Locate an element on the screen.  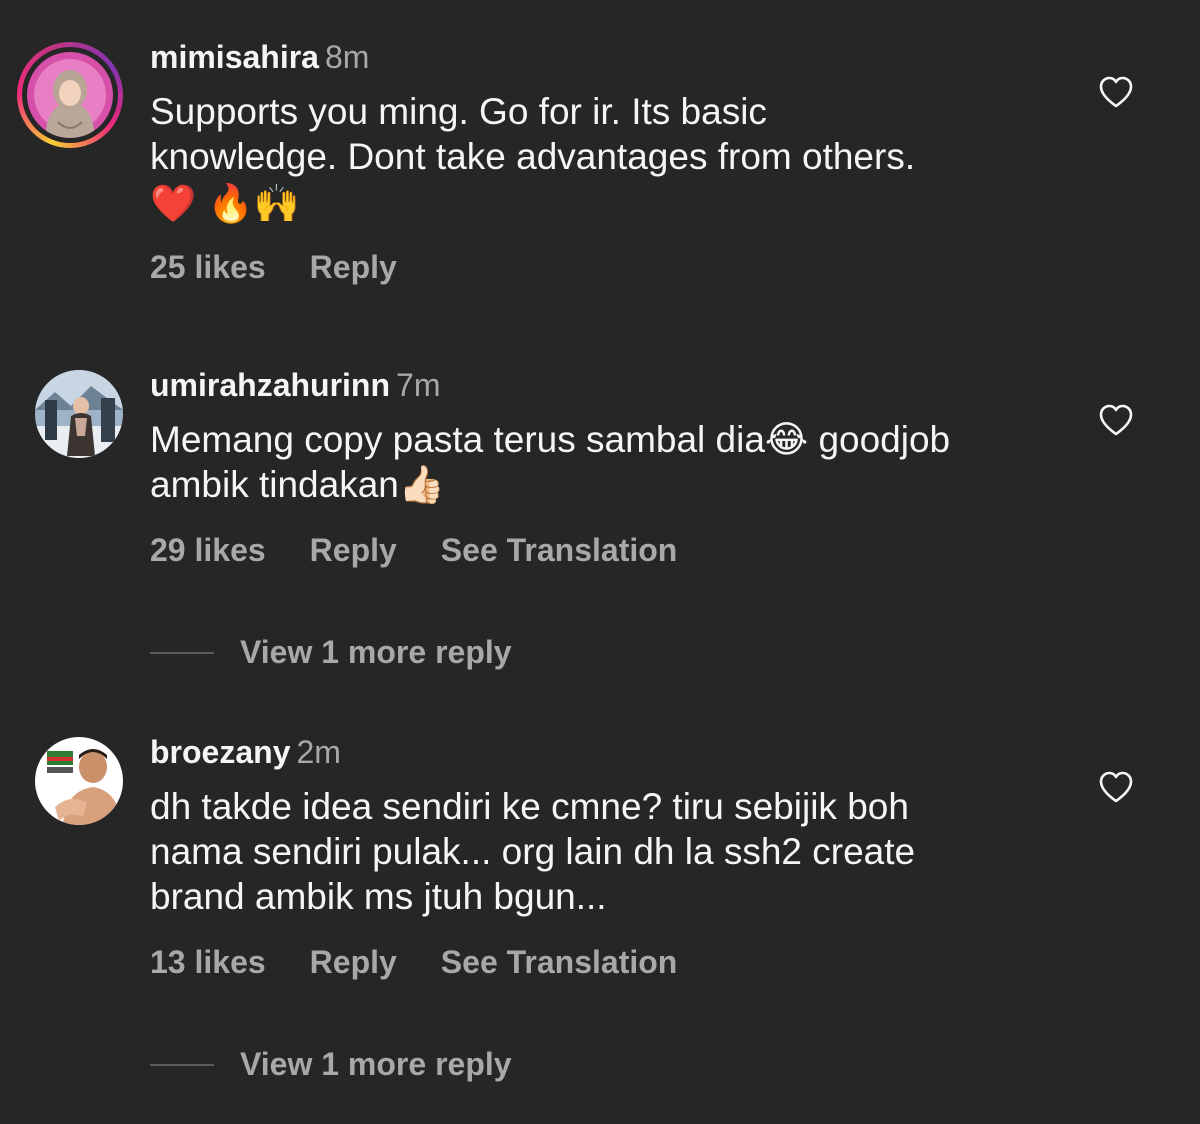
comment-actions: 25 likes Reply is located at coordinates (295, 267).